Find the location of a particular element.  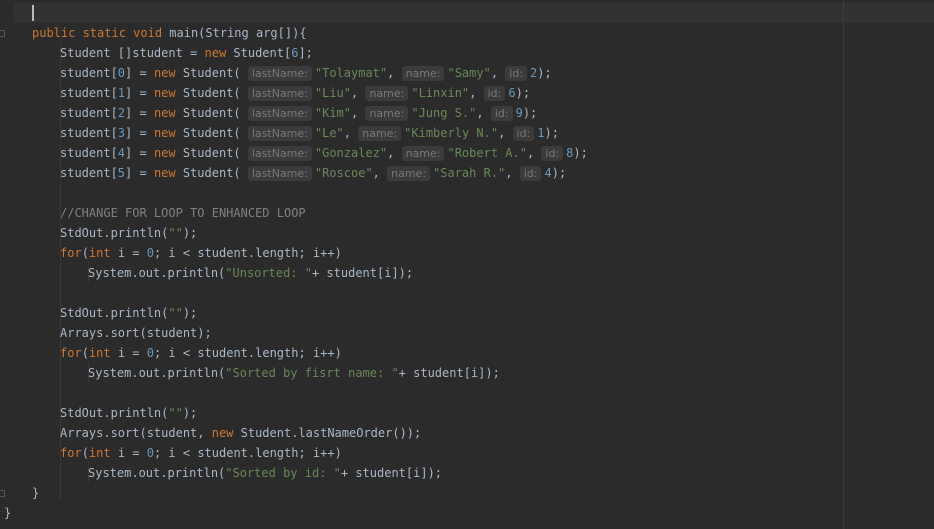

code-comment: //CHANGE FOR LOOP TO ENHANCED LOOP is located at coordinates (183, 213).